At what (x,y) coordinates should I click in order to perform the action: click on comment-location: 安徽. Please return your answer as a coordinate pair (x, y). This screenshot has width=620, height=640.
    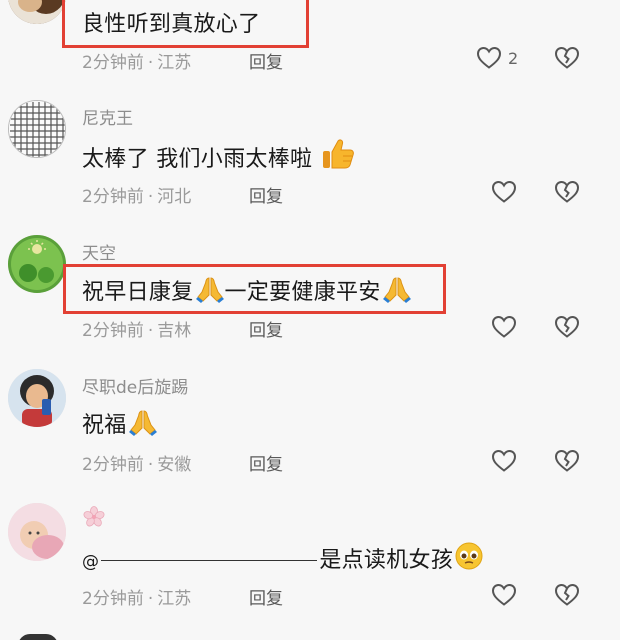
    Looking at the image, I should click on (174, 465).